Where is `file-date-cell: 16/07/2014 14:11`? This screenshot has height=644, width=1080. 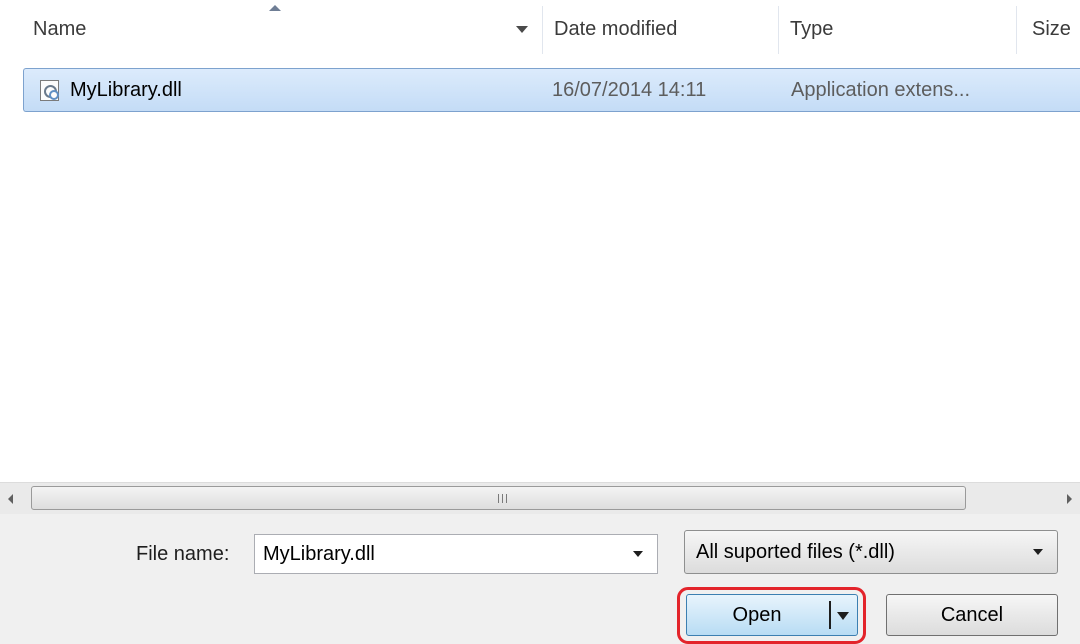
file-date-cell: 16/07/2014 14:11 is located at coordinates (629, 89).